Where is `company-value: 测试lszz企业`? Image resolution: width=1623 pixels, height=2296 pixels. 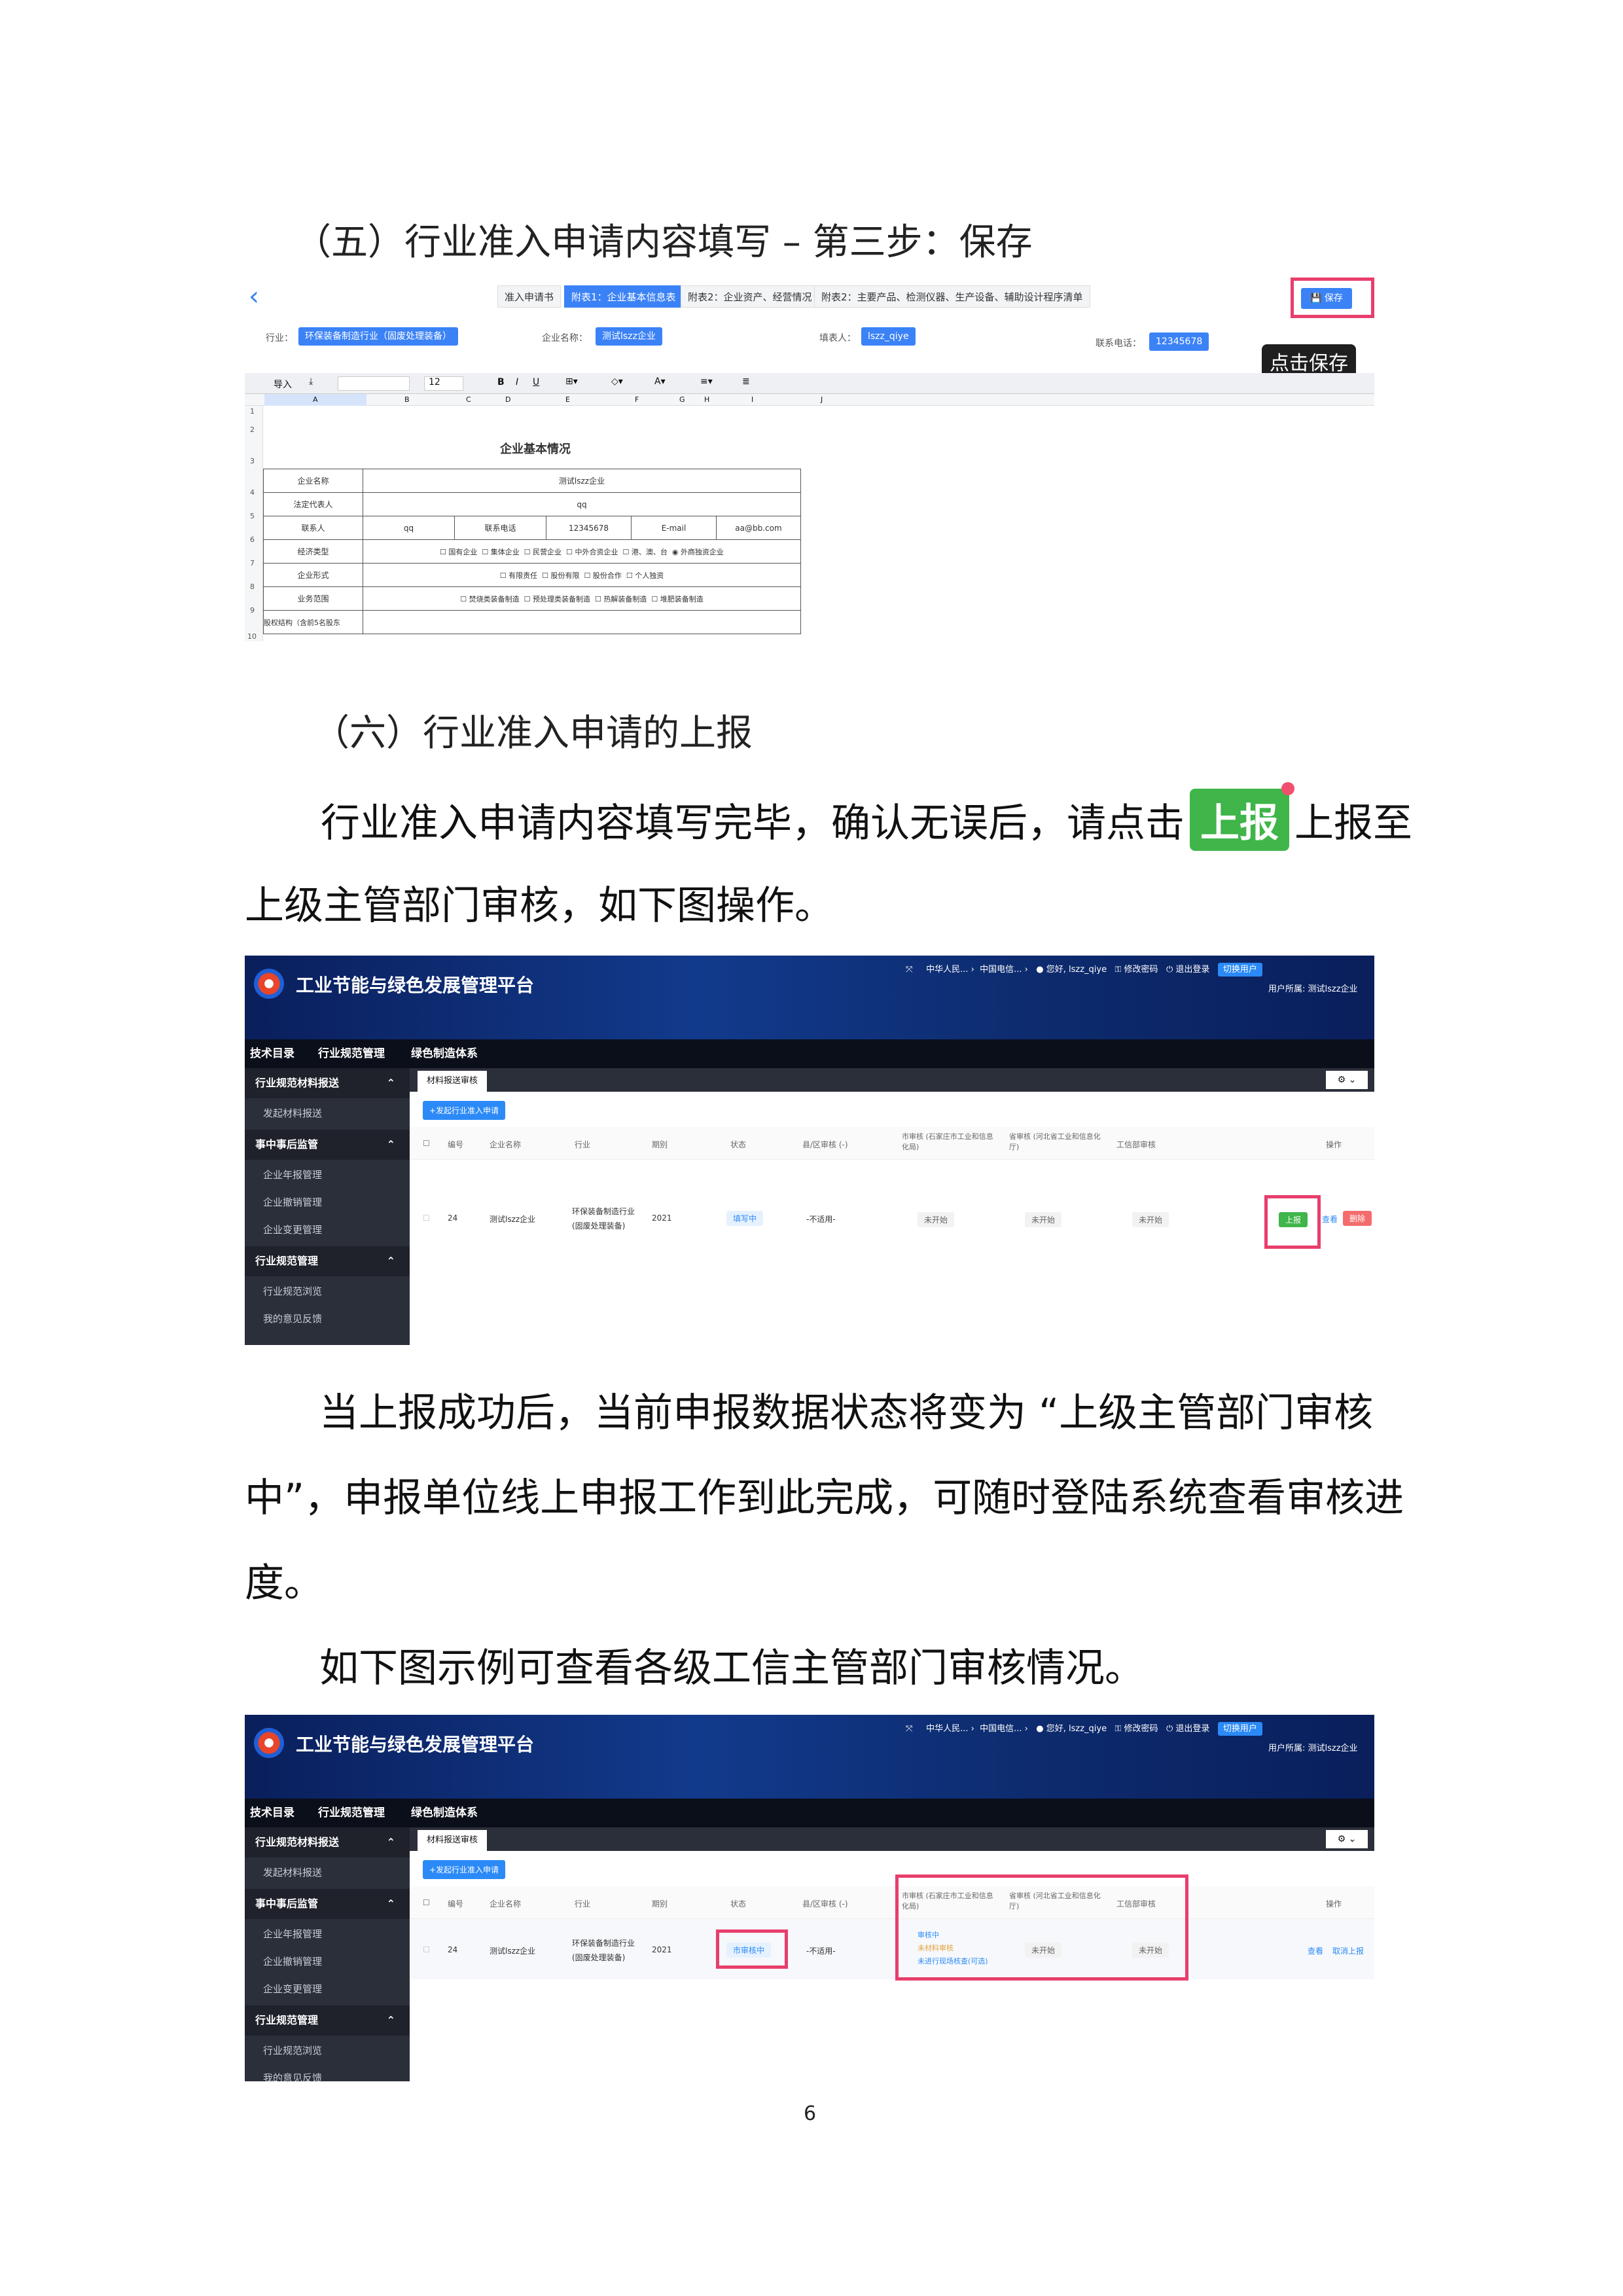 company-value: 测试lszz企业 is located at coordinates (629, 336).